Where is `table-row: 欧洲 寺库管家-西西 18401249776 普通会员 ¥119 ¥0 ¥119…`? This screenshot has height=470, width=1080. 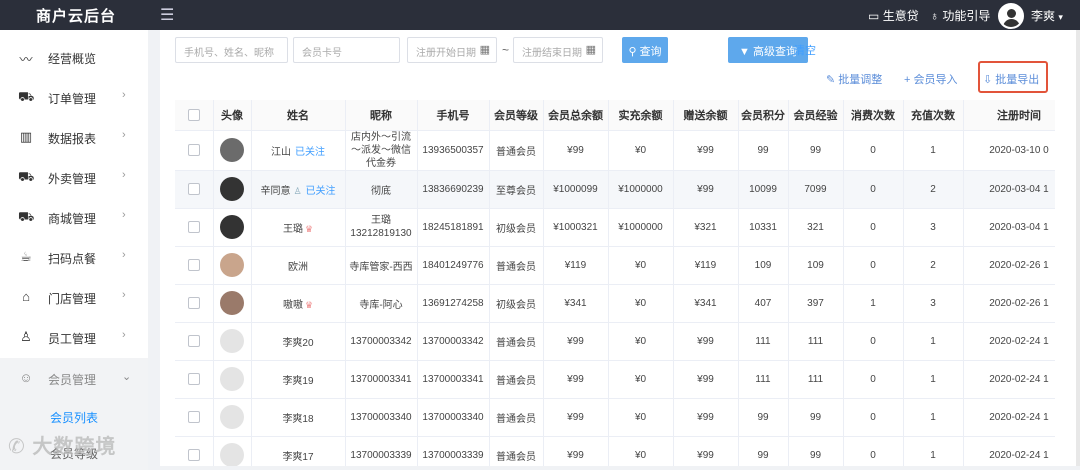
table-row: 欧洲 寺库管家-西西 18401249776 普通会员 ¥119 ¥0 ¥119… is located at coordinates (615, 265).